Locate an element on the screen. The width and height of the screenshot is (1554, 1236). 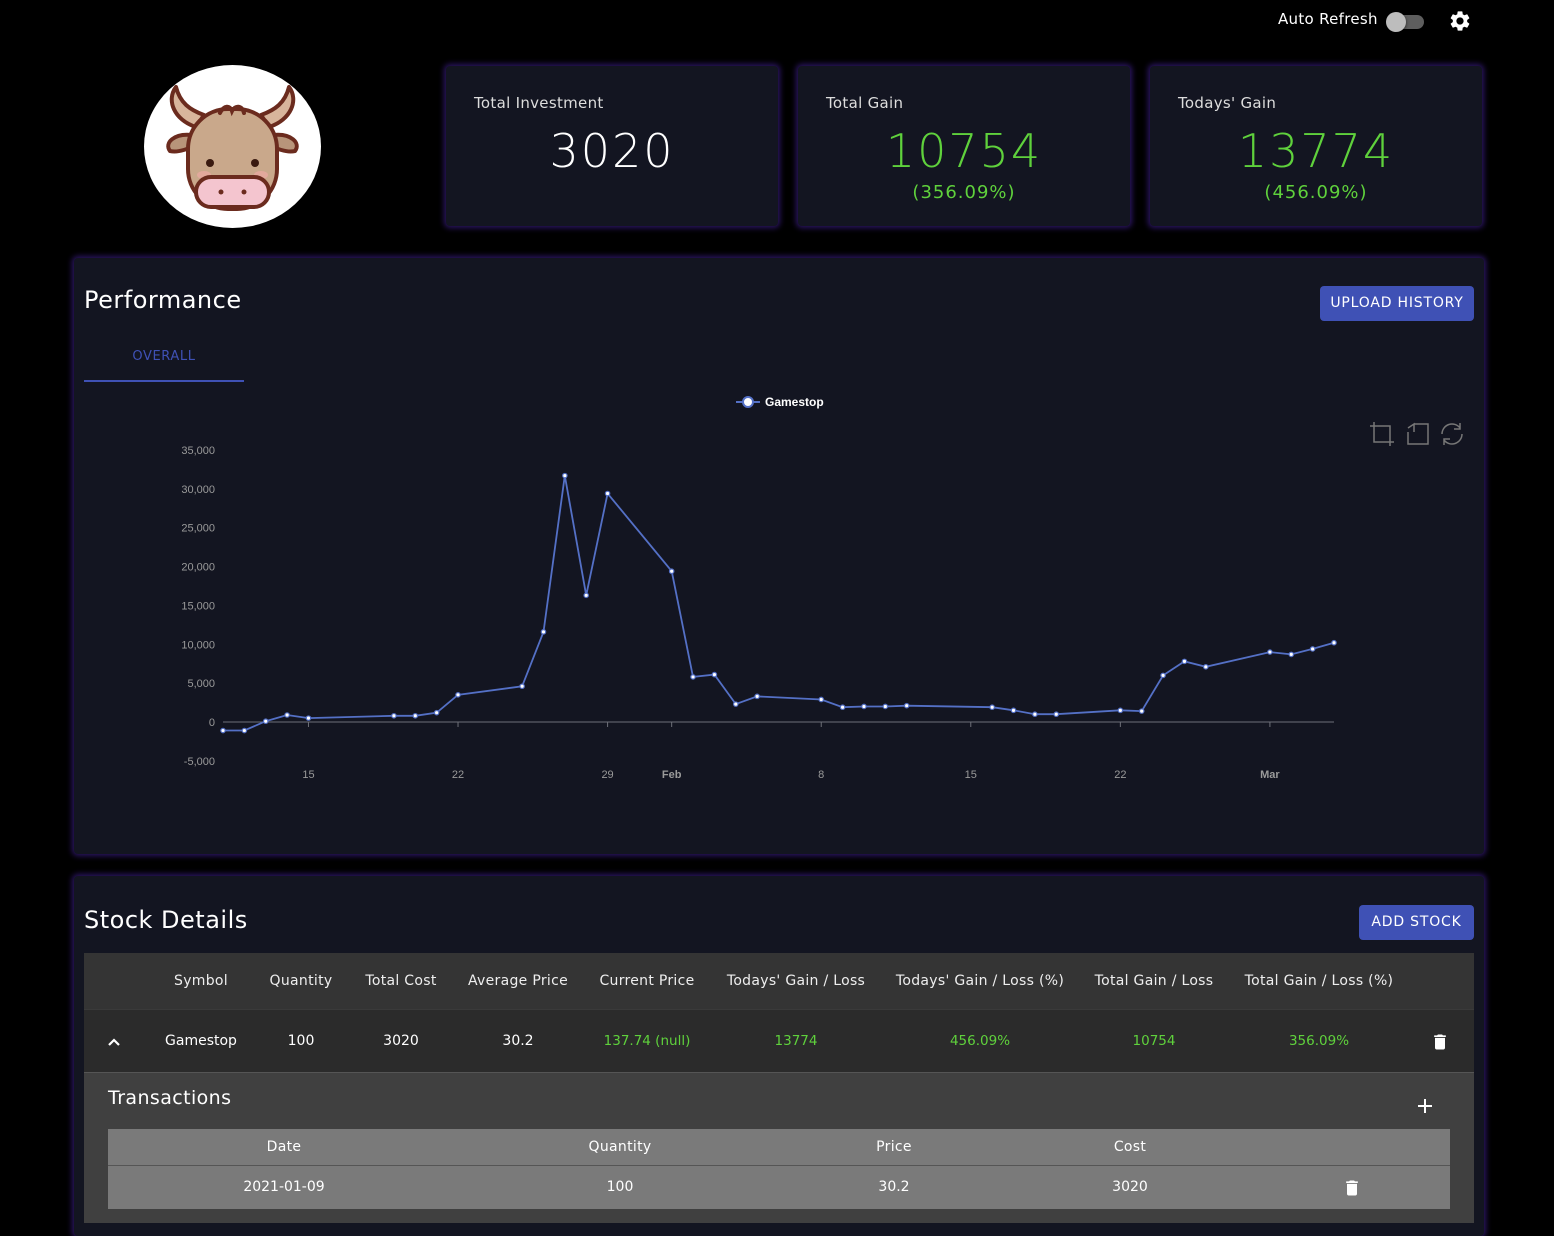
todays-gain-card: Todays' Gain 13774 (456.09%) is located at coordinates (1316, 146).